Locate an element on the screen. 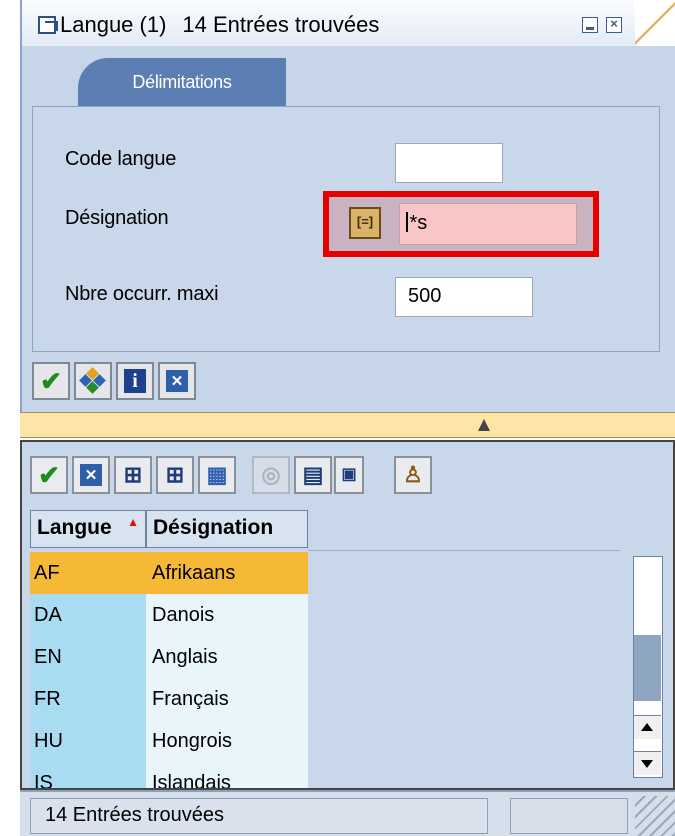 The image size is (675, 836). dialog-title-bar: Langue (1) 14 Entrées trouvées × is located at coordinates (347, 23).